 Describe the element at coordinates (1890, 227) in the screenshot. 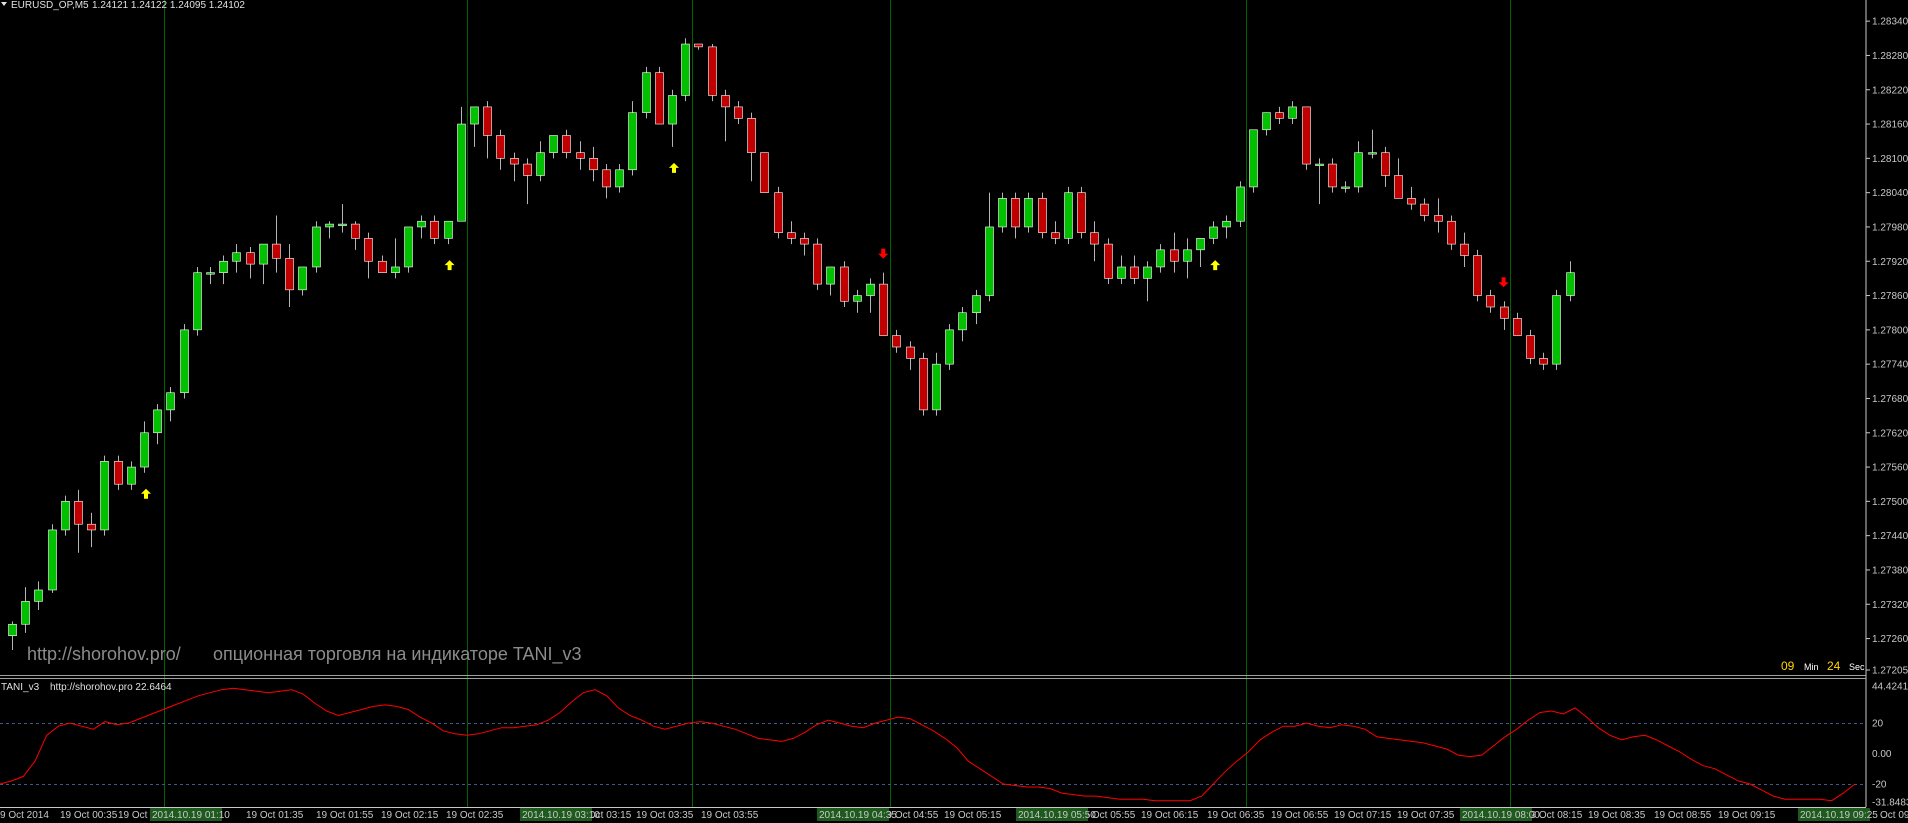

I see `price-tick-label: 1.27980` at that location.